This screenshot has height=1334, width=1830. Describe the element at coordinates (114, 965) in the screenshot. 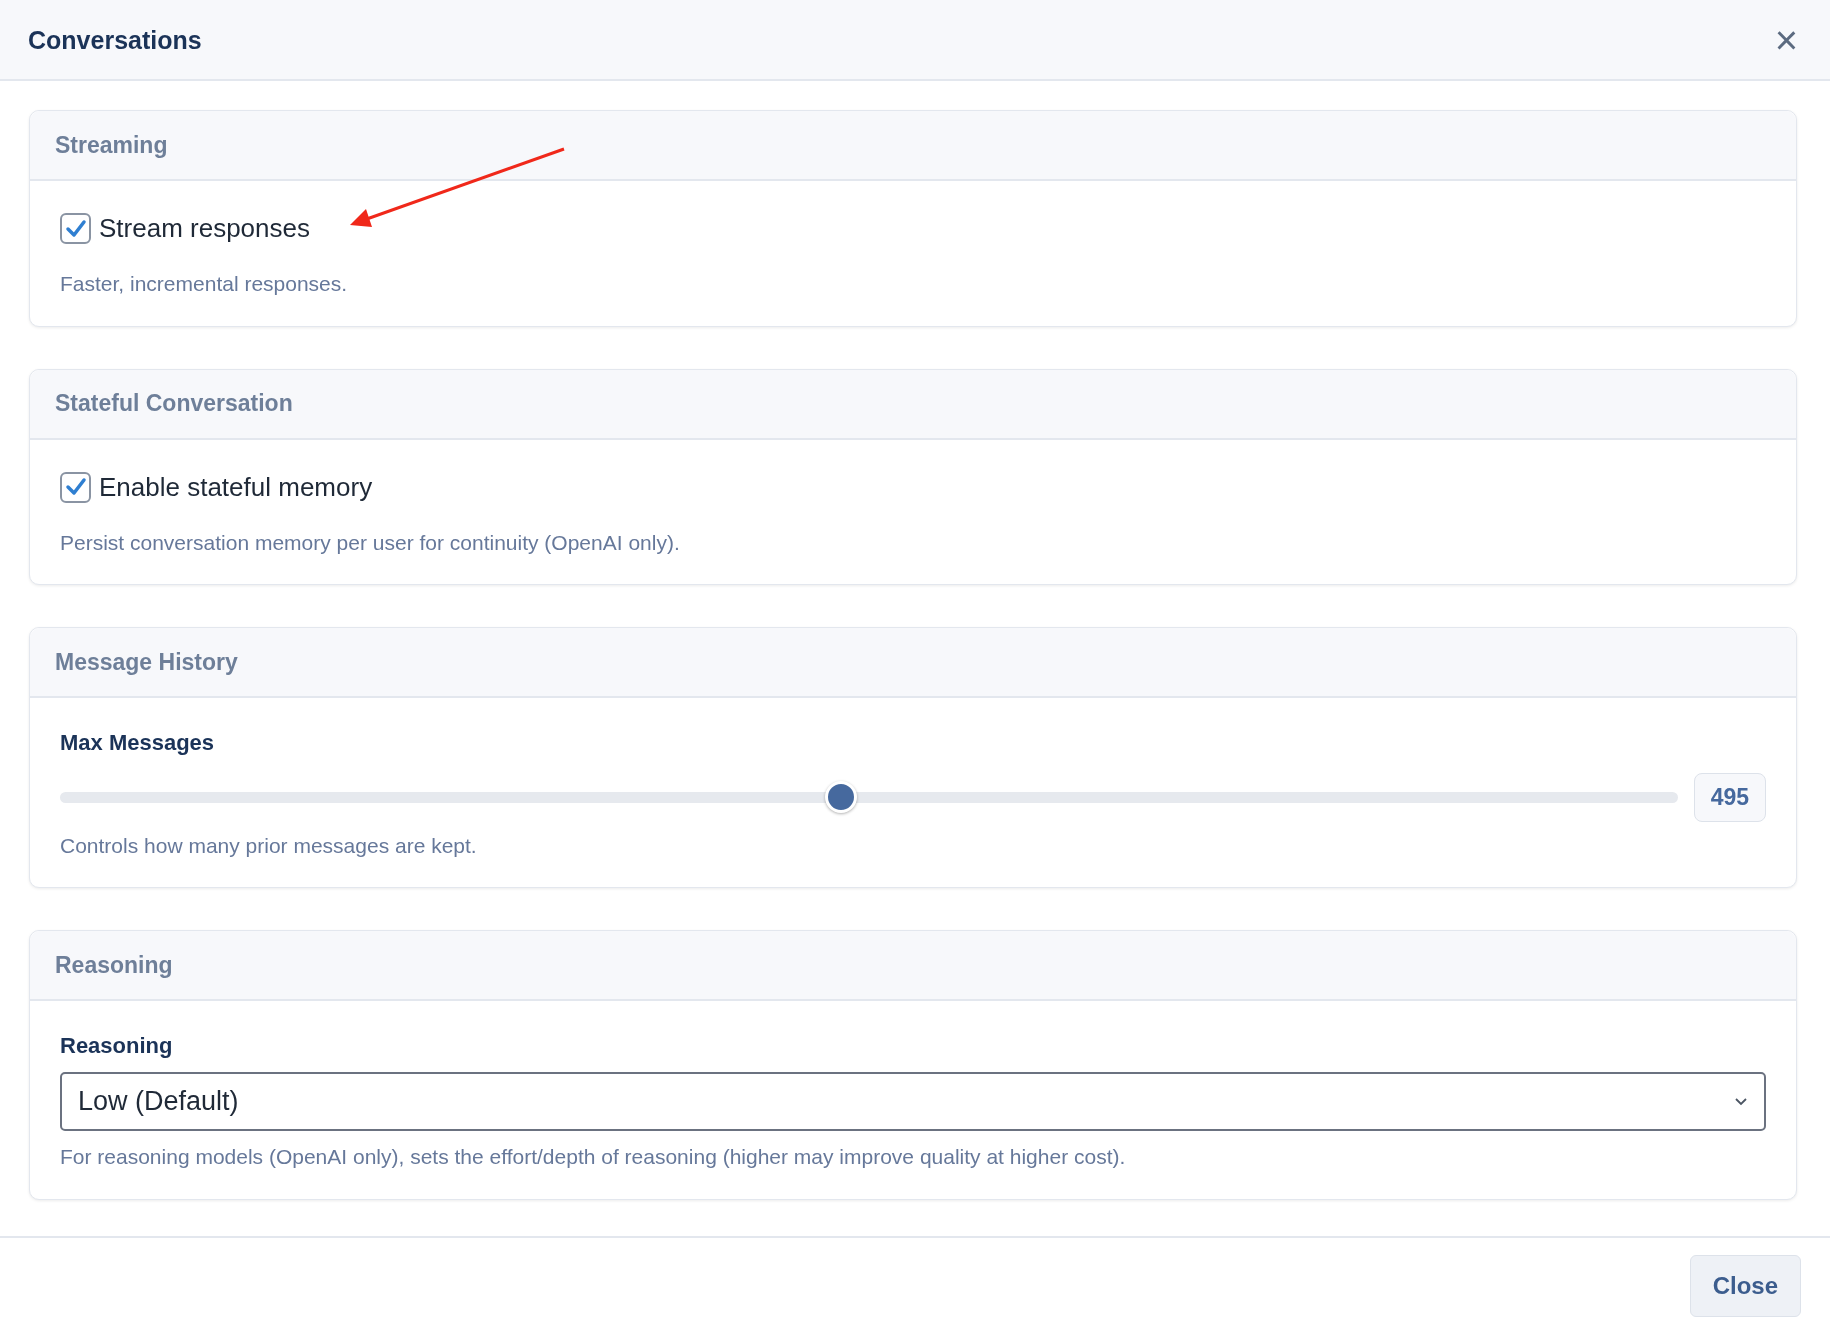

I see `section-title: Reasoning` at that location.